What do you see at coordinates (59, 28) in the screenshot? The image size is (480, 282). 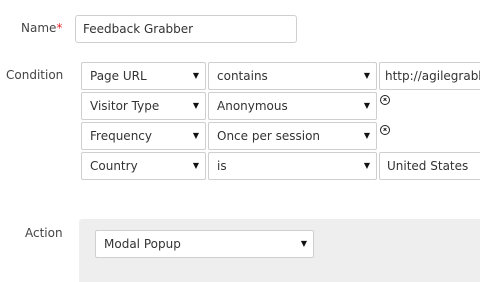 I see `required-marker: *` at bounding box center [59, 28].